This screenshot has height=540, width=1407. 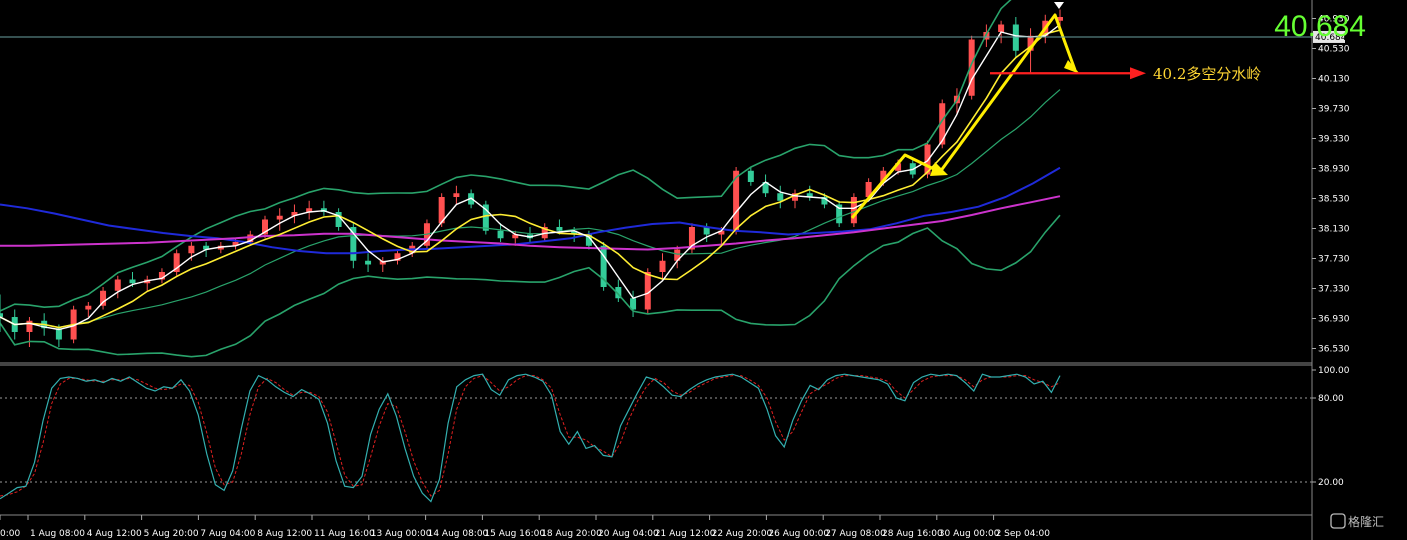 What do you see at coordinates (284, 534) in the screenshot?
I see `time-tick-label: 8 Aug 12:00` at bounding box center [284, 534].